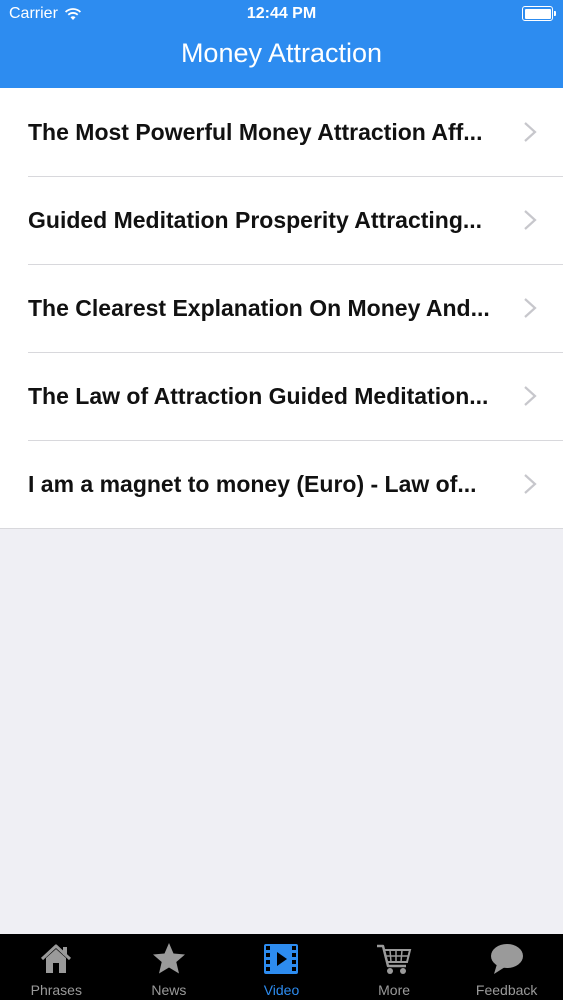 This screenshot has height=1000, width=563. What do you see at coordinates (394, 959) in the screenshot?
I see `cart-icon` at bounding box center [394, 959].